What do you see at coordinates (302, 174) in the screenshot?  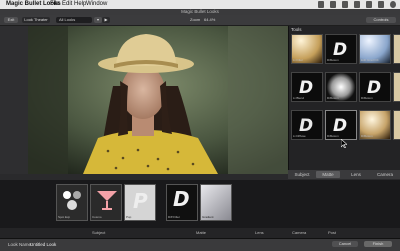 I see `tab-subject: Subject` at bounding box center [302, 174].